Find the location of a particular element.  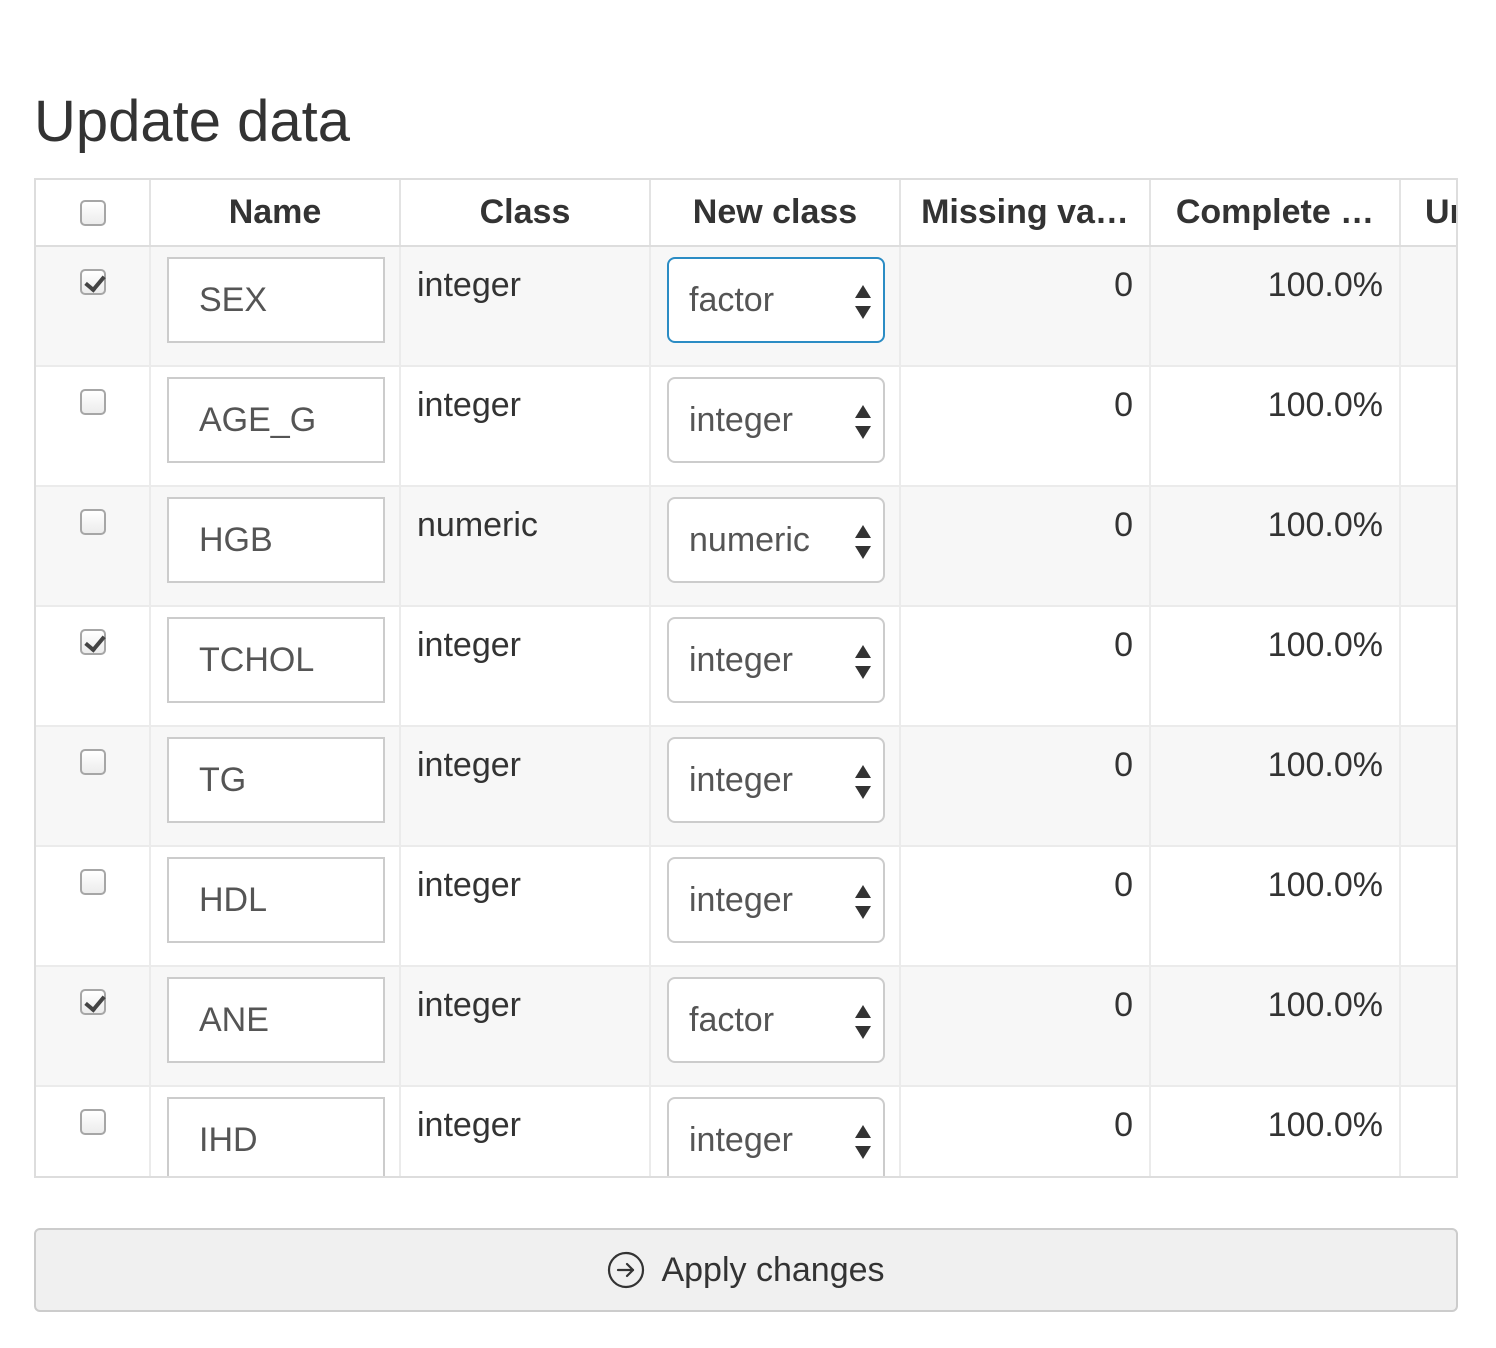

current-class: numeric is located at coordinates (477, 525).